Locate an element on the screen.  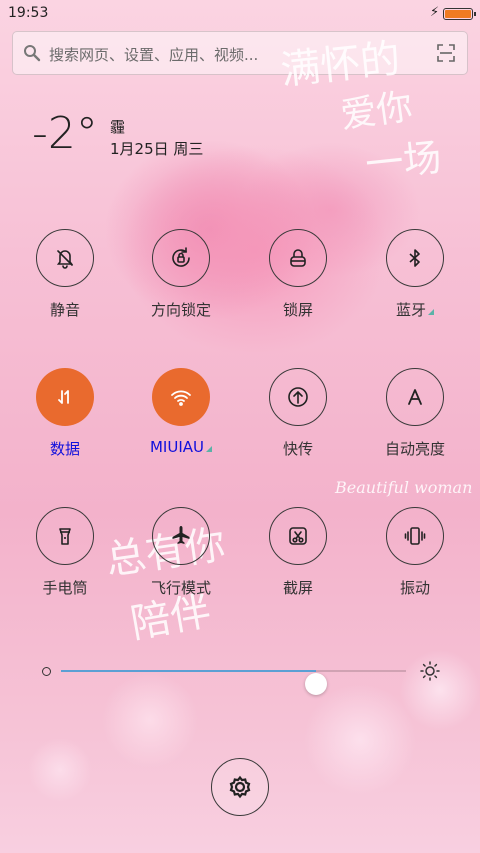
toggle-bell-off: 静音 is located at coordinates (65, 279).